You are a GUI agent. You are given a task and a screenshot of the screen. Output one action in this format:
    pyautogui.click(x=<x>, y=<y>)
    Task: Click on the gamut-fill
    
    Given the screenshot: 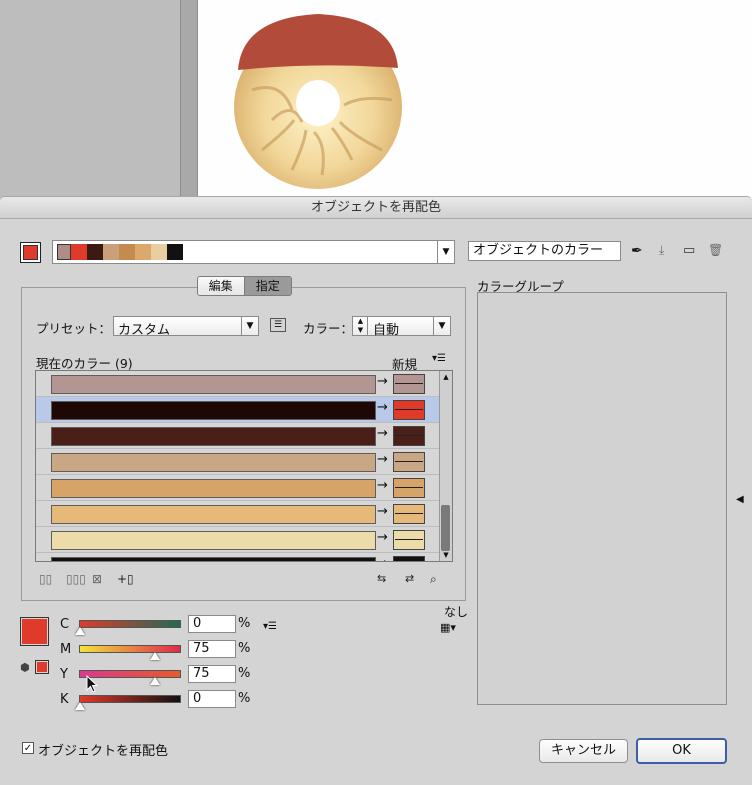 What is the action you would take?
    pyautogui.click(x=42, y=667)
    